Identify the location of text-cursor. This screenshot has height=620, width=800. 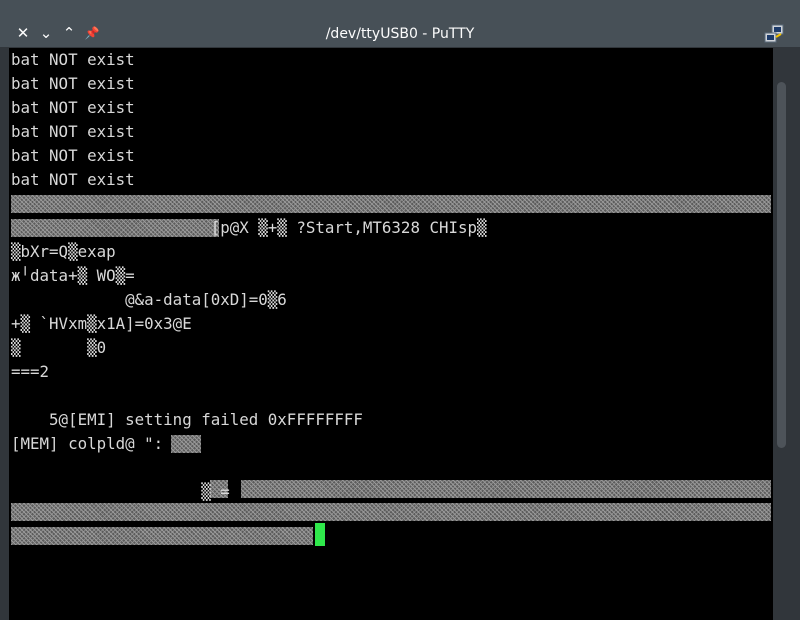
(320, 534).